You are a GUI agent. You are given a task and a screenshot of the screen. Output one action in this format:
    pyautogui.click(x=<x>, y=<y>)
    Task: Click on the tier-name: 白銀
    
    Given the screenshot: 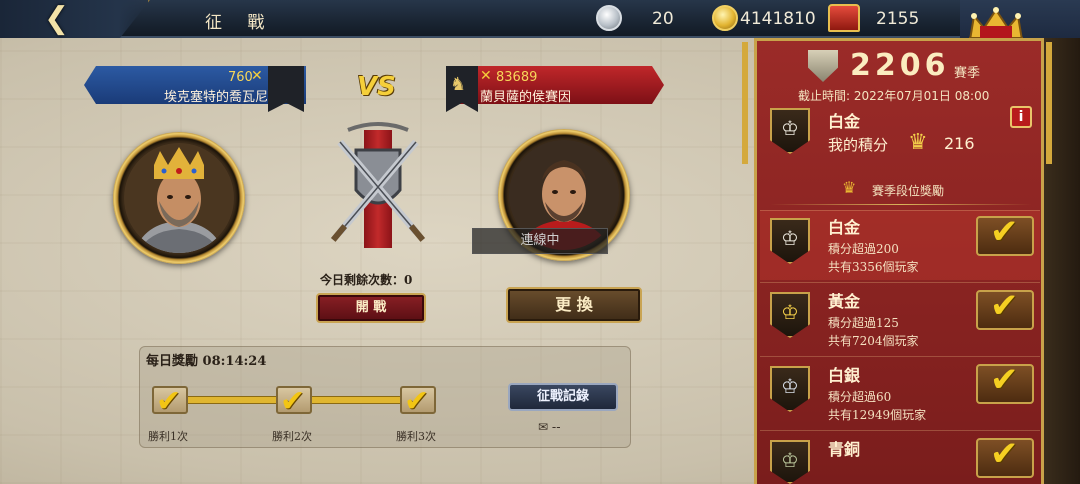 What is the action you would take?
    pyautogui.click(x=844, y=375)
    